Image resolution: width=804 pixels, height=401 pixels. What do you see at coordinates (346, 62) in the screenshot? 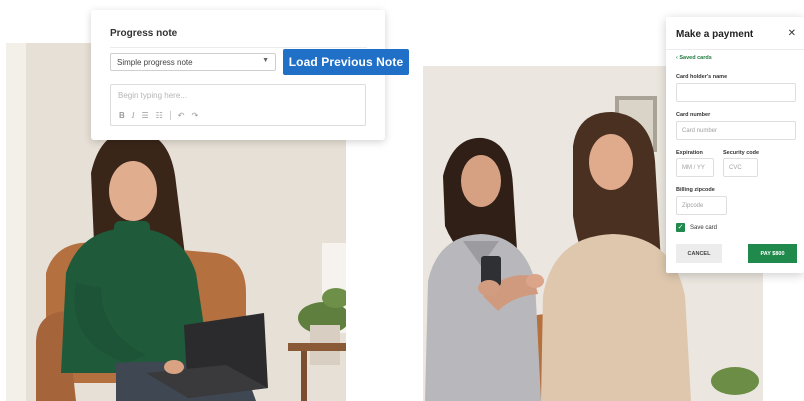
I see `load-previous-note-button: Load Previous Note` at bounding box center [346, 62].